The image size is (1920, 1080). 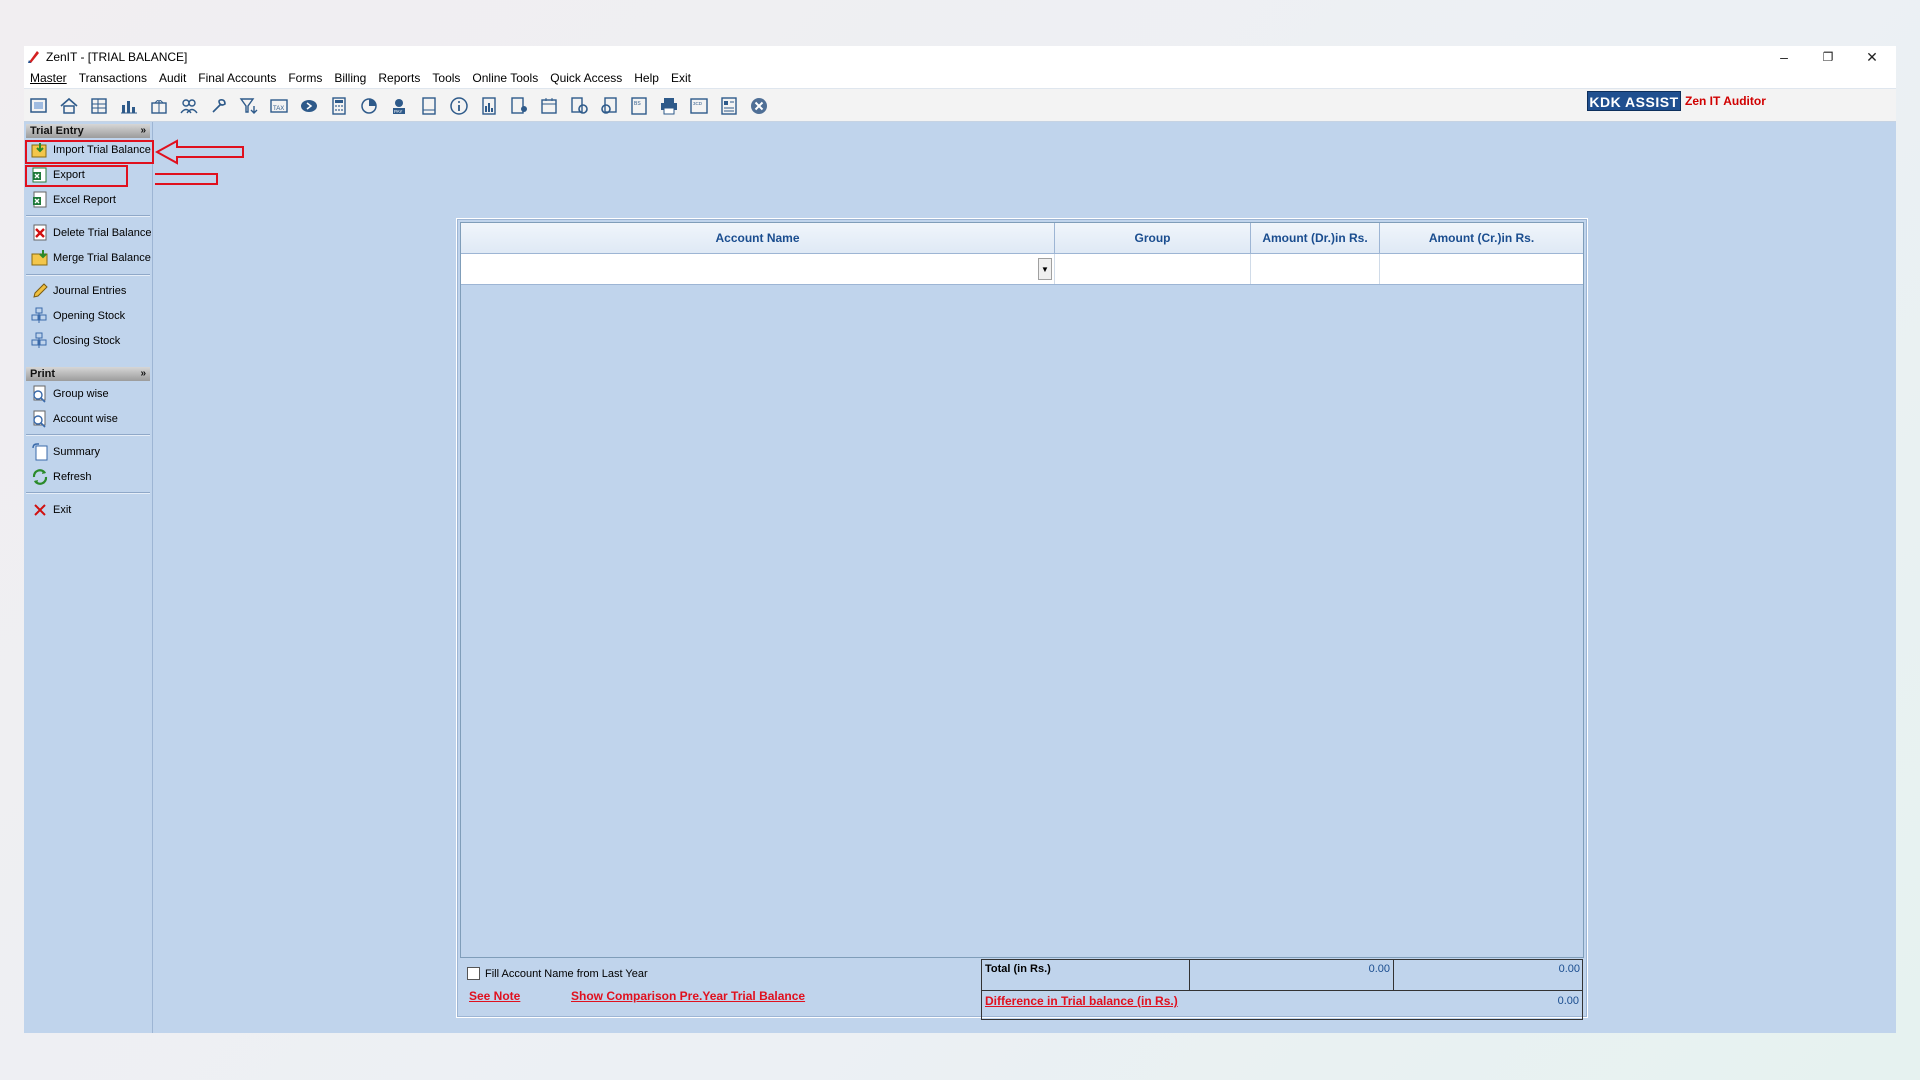 What do you see at coordinates (1292, 975) in the screenshot?
I see `total-dr-value: 0.00` at bounding box center [1292, 975].